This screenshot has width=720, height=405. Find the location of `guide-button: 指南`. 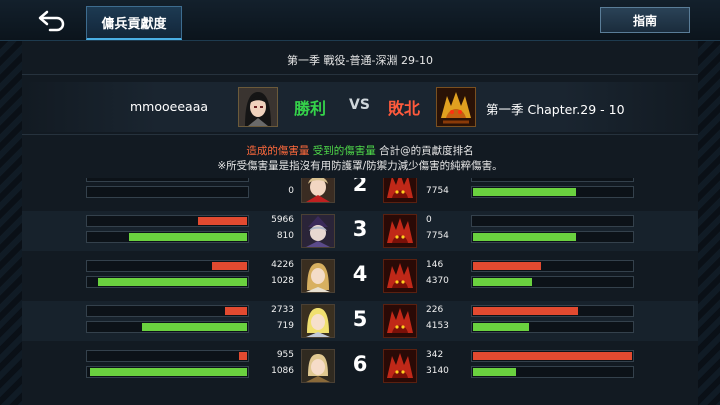

guide-button: 指南 is located at coordinates (645, 20).